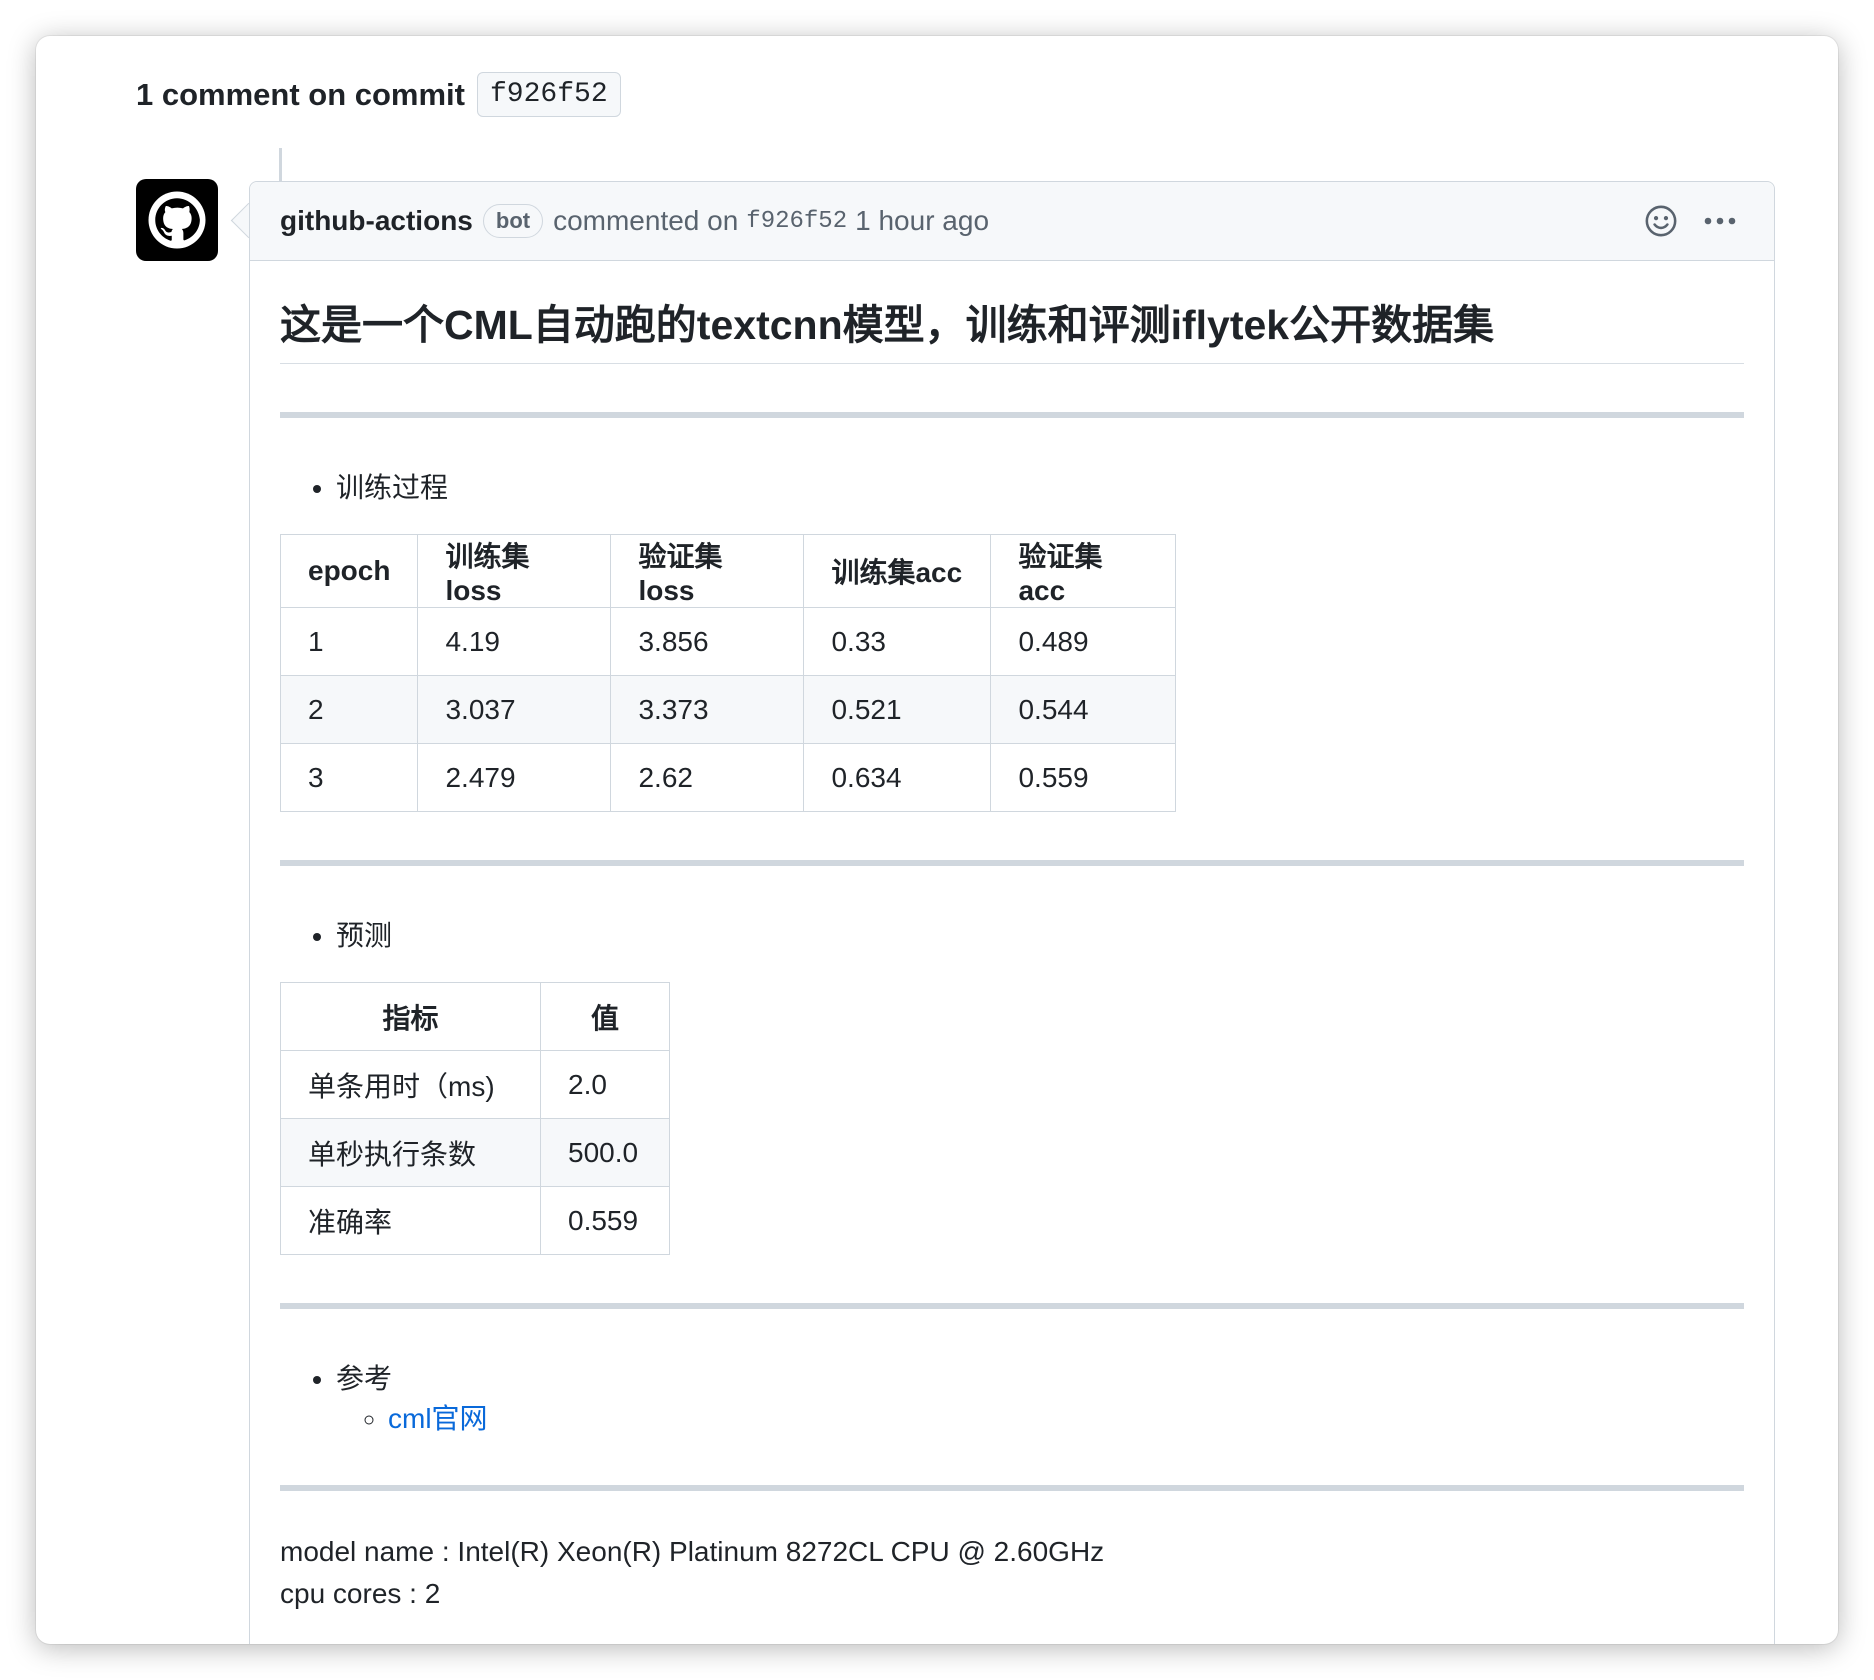 This screenshot has height=1680, width=1874. Describe the element at coordinates (349, 777) in the screenshot. I see `table-cell: 3` at that location.